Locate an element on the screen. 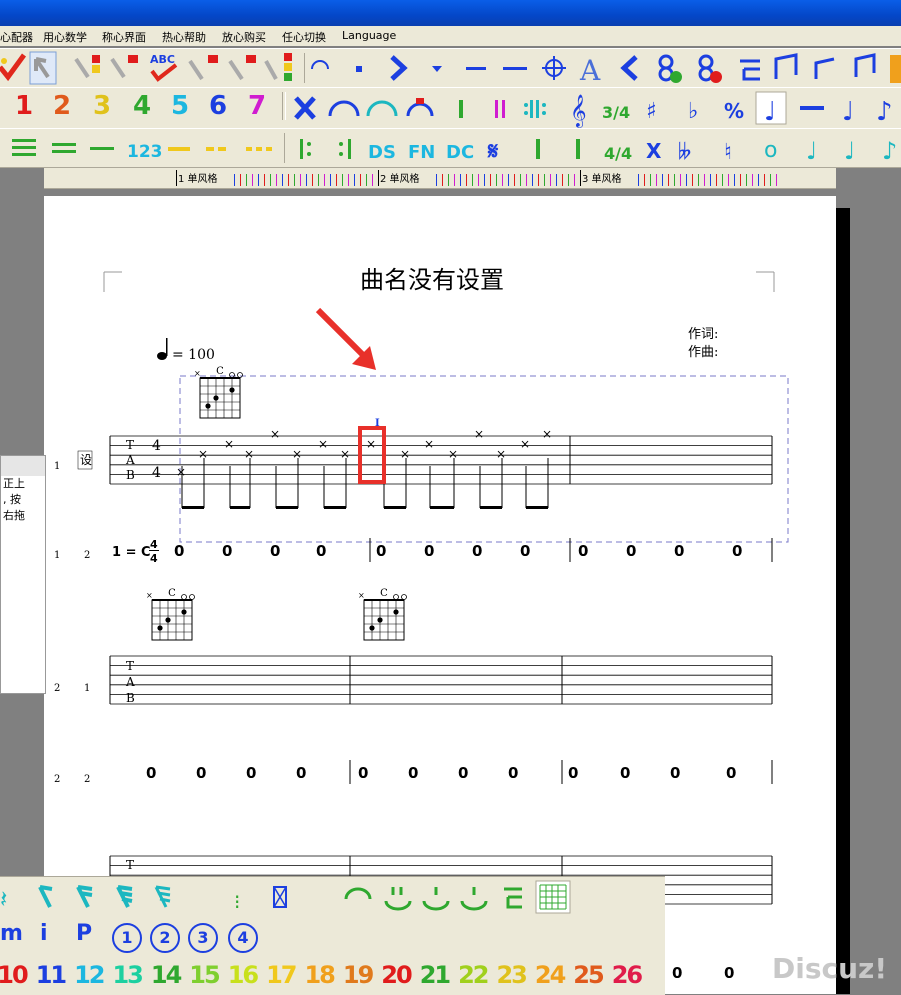 The width and height of the screenshot is (901, 995). menu-item-0: 心配器 is located at coordinates (16, 37).